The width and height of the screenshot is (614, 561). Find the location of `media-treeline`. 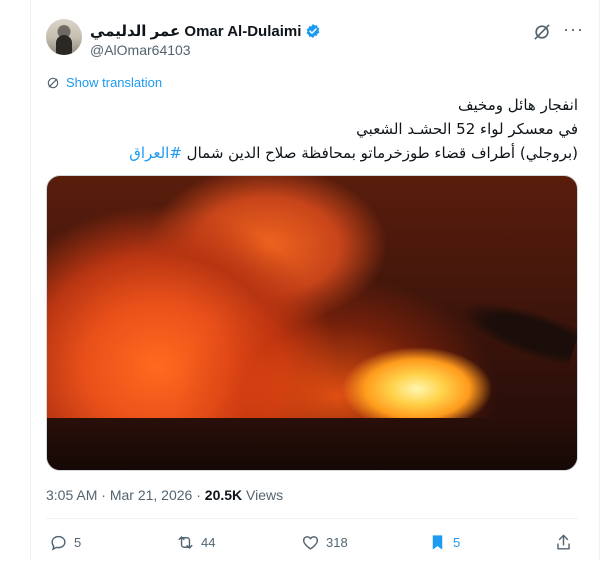

media-treeline is located at coordinates (513, 329).